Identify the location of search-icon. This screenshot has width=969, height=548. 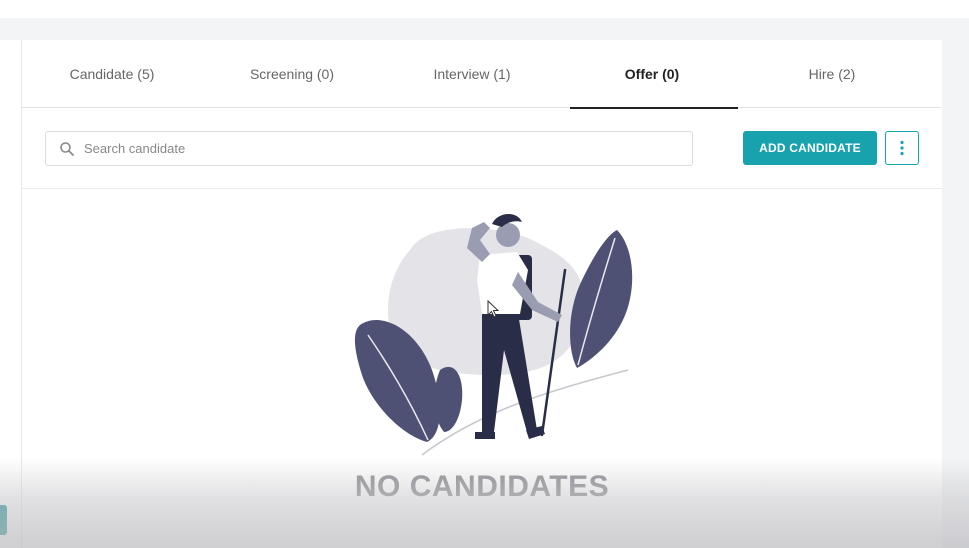
(67, 148).